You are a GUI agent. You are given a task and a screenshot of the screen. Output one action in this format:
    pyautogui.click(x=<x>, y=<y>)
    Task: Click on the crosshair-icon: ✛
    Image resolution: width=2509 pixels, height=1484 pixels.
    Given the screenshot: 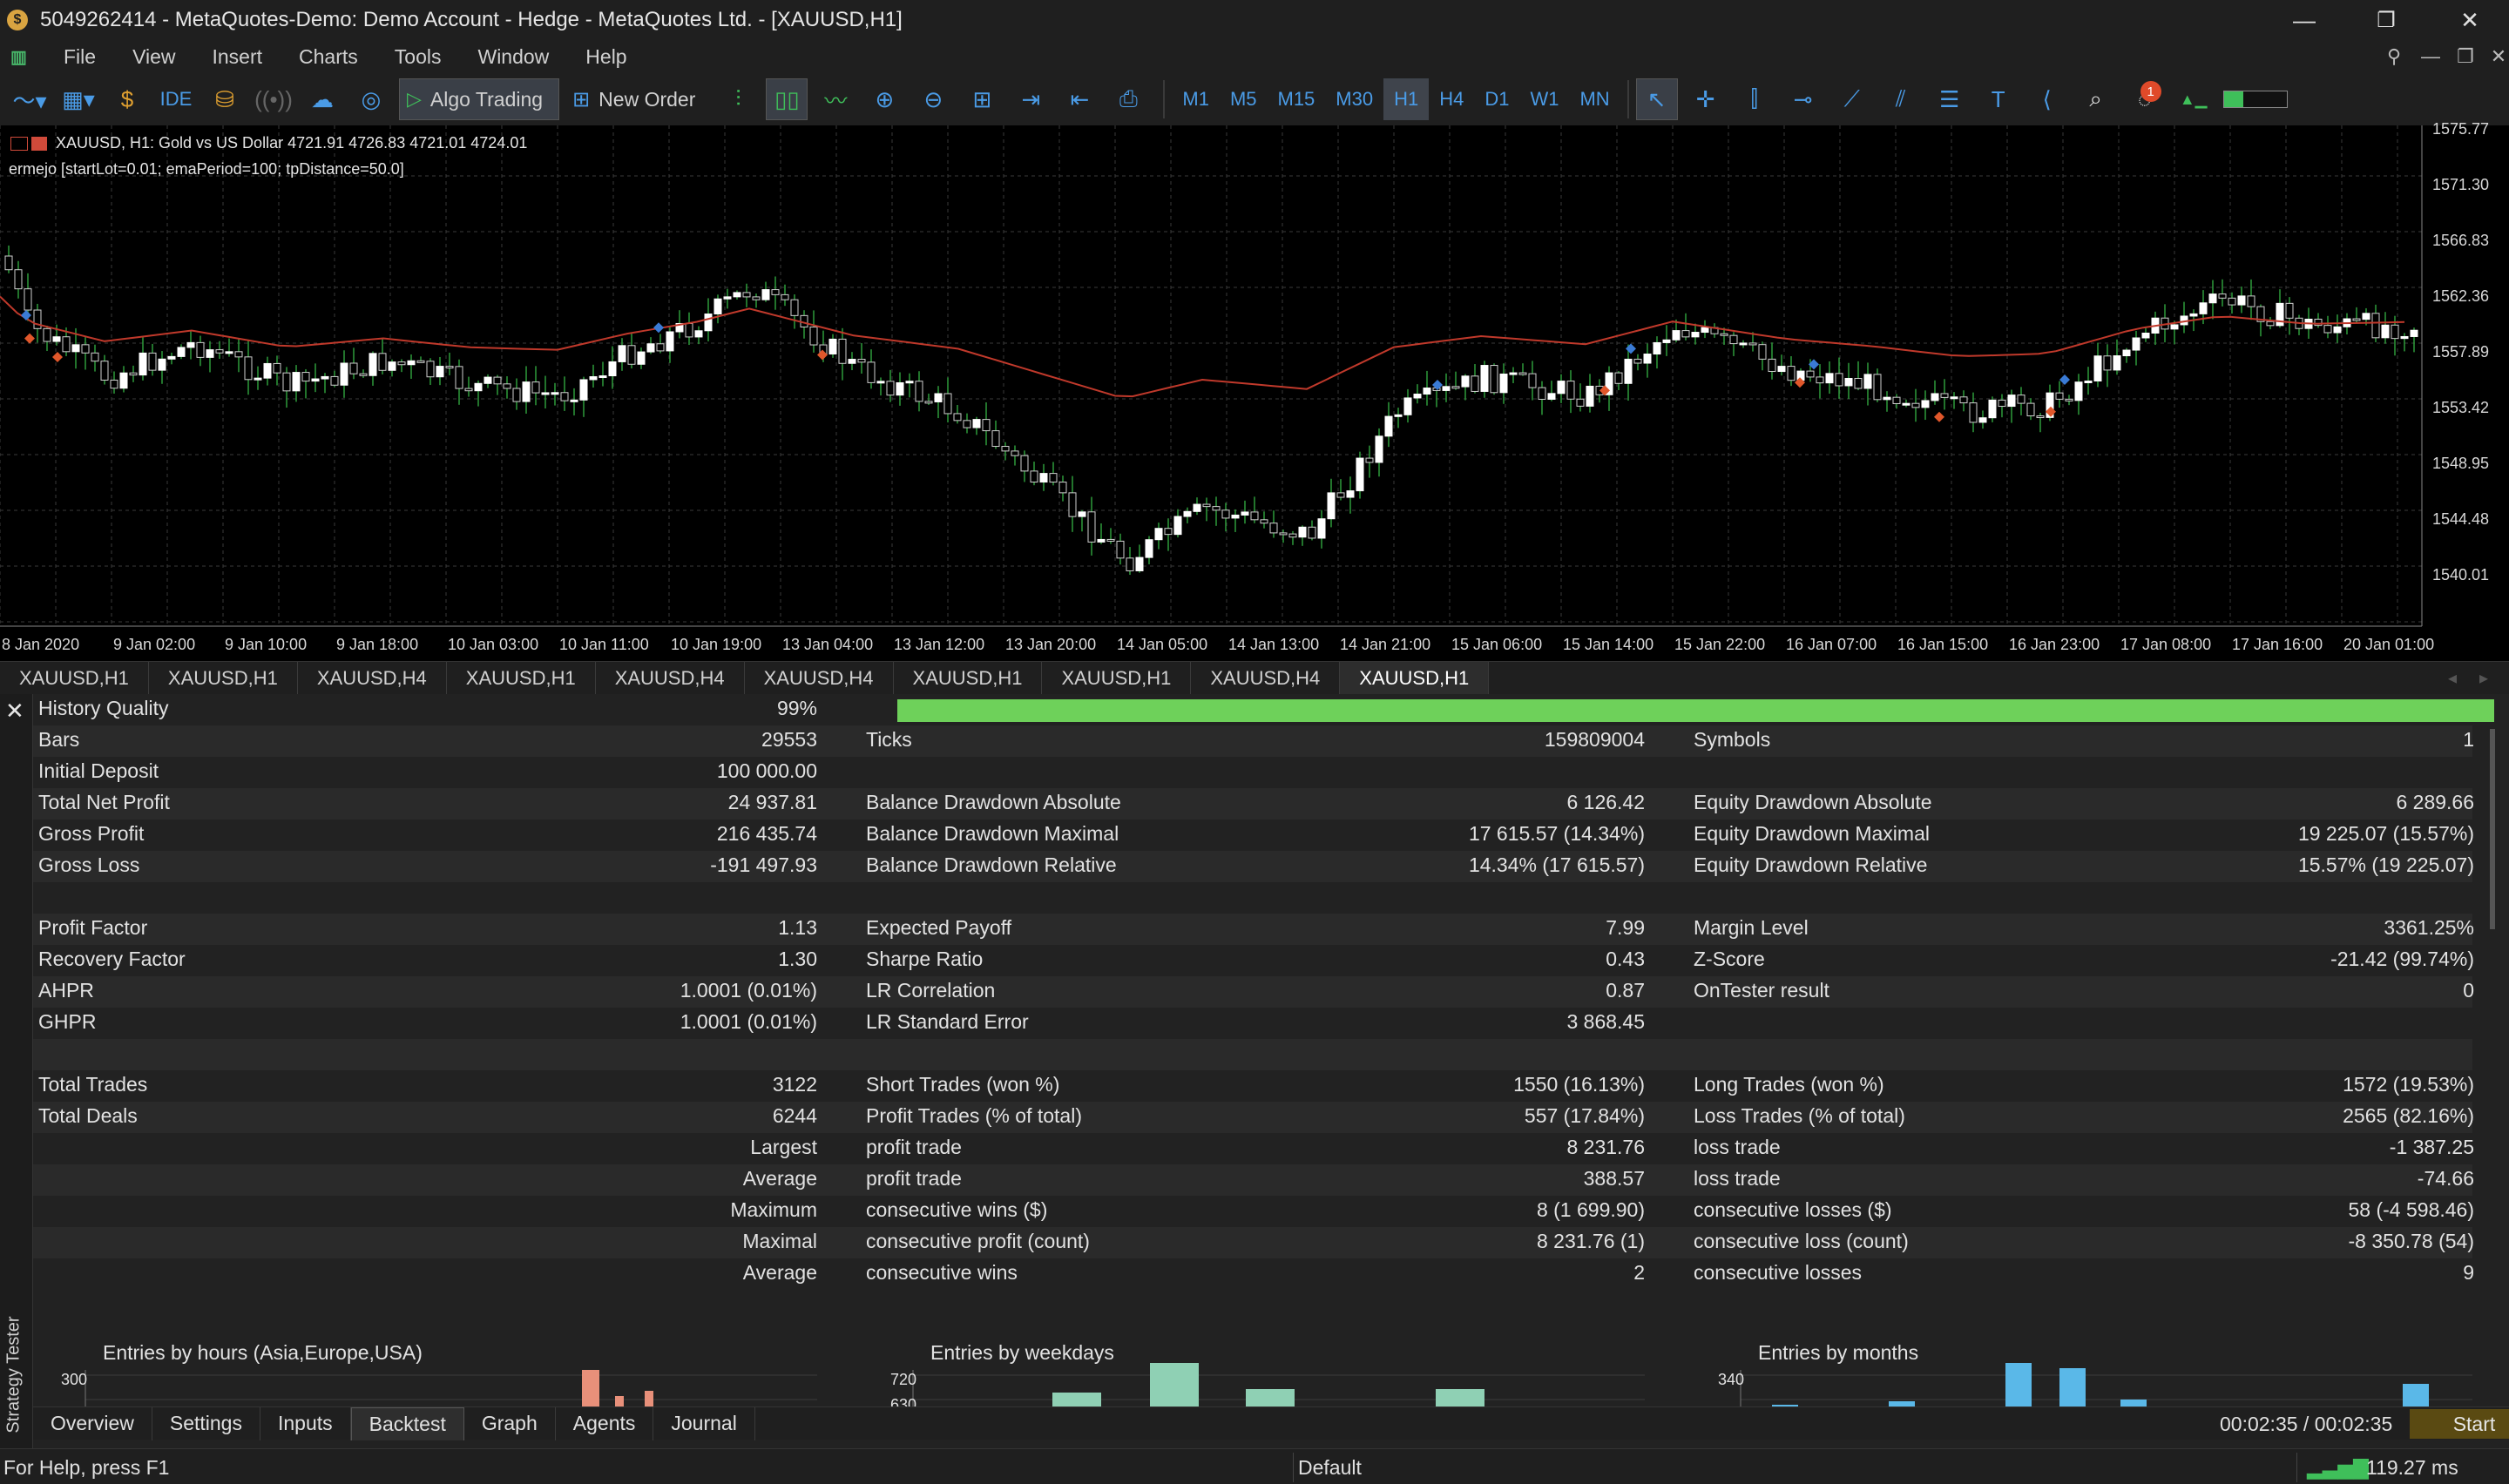 What is the action you would take?
    pyautogui.click(x=1706, y=99)
    